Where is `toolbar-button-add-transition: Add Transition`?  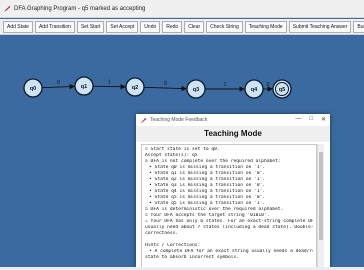
toolbar-button-add-transition: Add Transition is located at coordinates (54, 26).